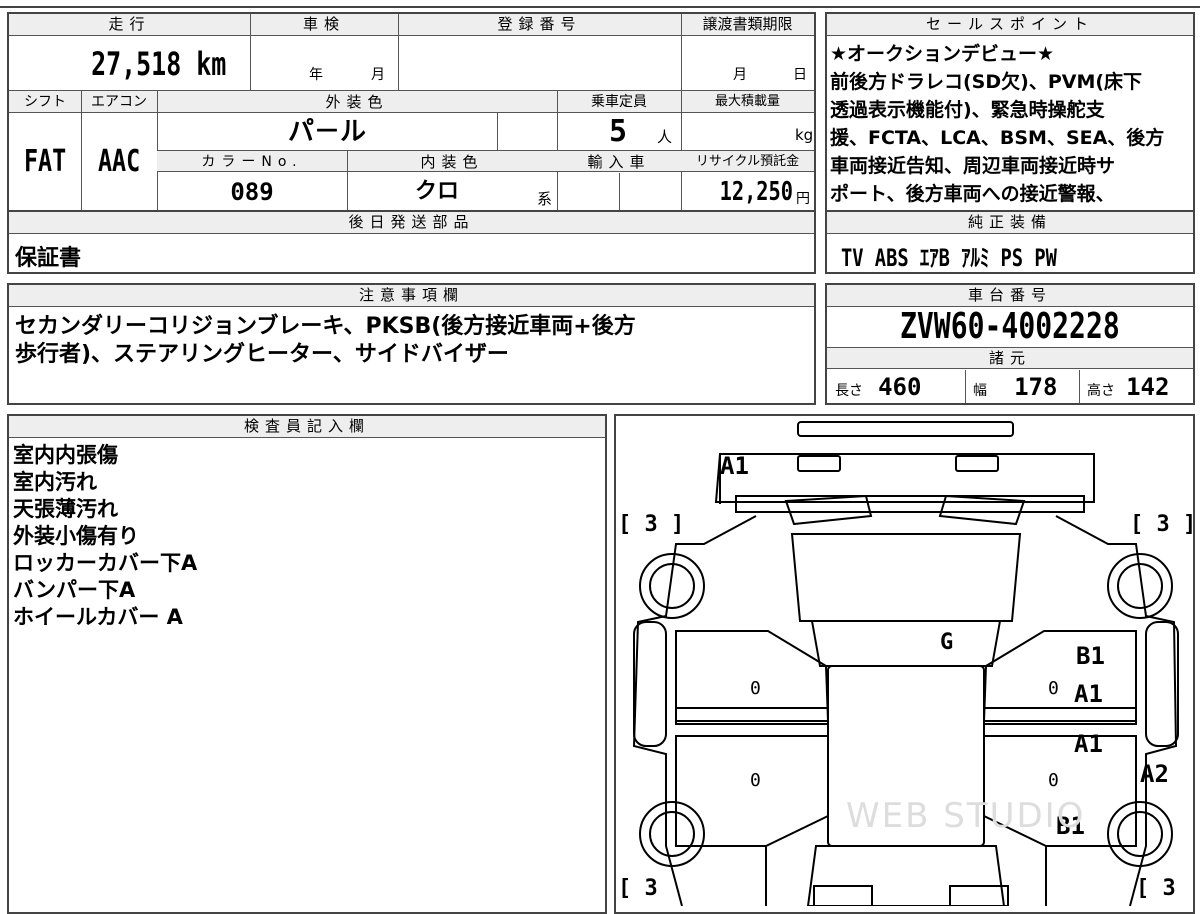 The width and height of the screenshot is (1200, 914). Describe the element at coordinates (545, 199) in the screenshot. I see `interior-color-suffix: 系` at that location.